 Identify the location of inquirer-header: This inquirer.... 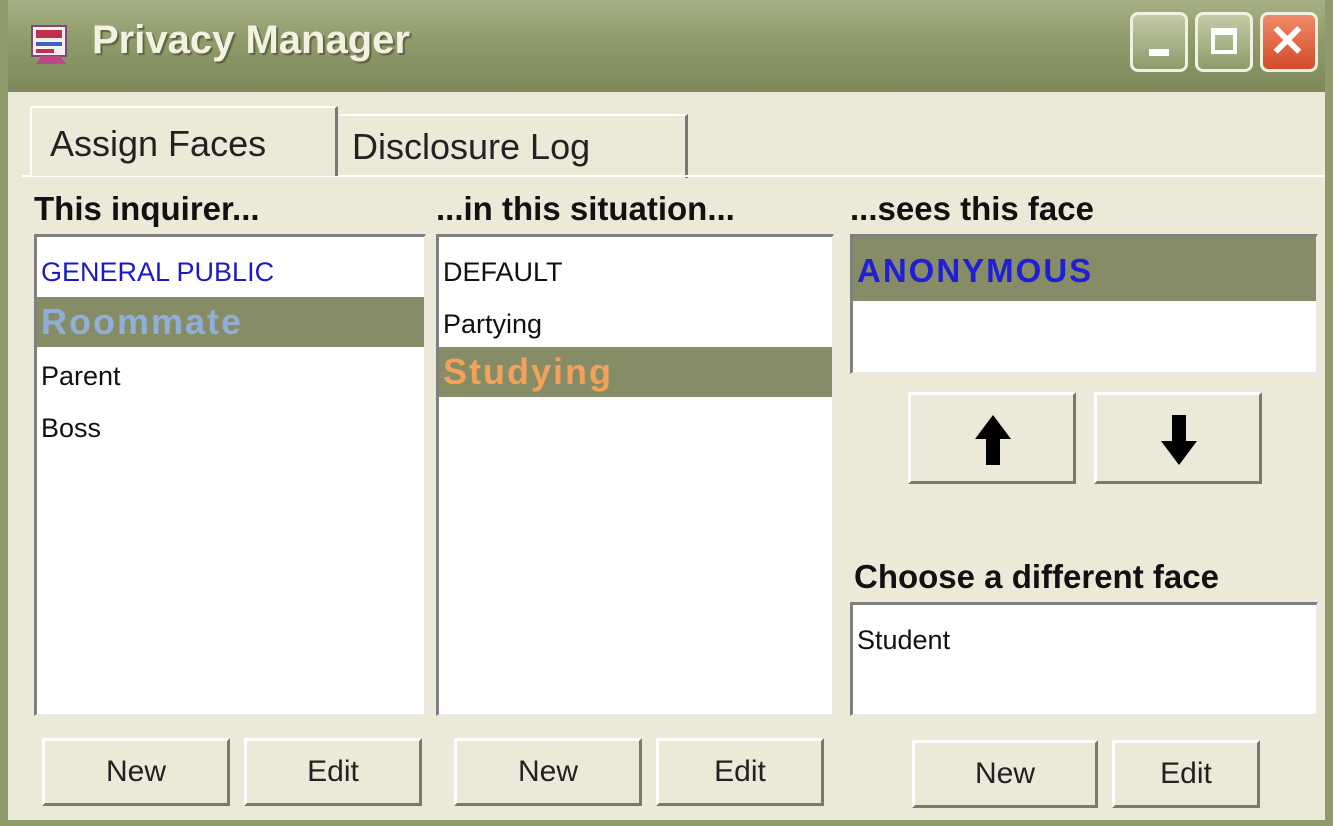
(147, 208).